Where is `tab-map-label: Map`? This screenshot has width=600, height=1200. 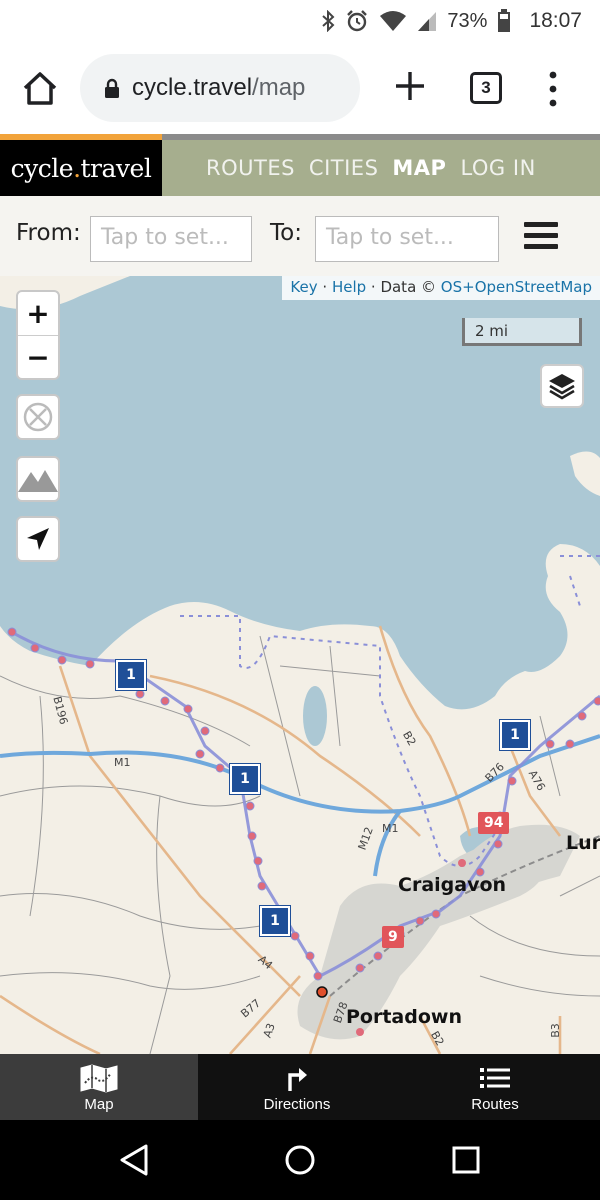
tab-map-label: Map is located at coordinates (99, 1104).